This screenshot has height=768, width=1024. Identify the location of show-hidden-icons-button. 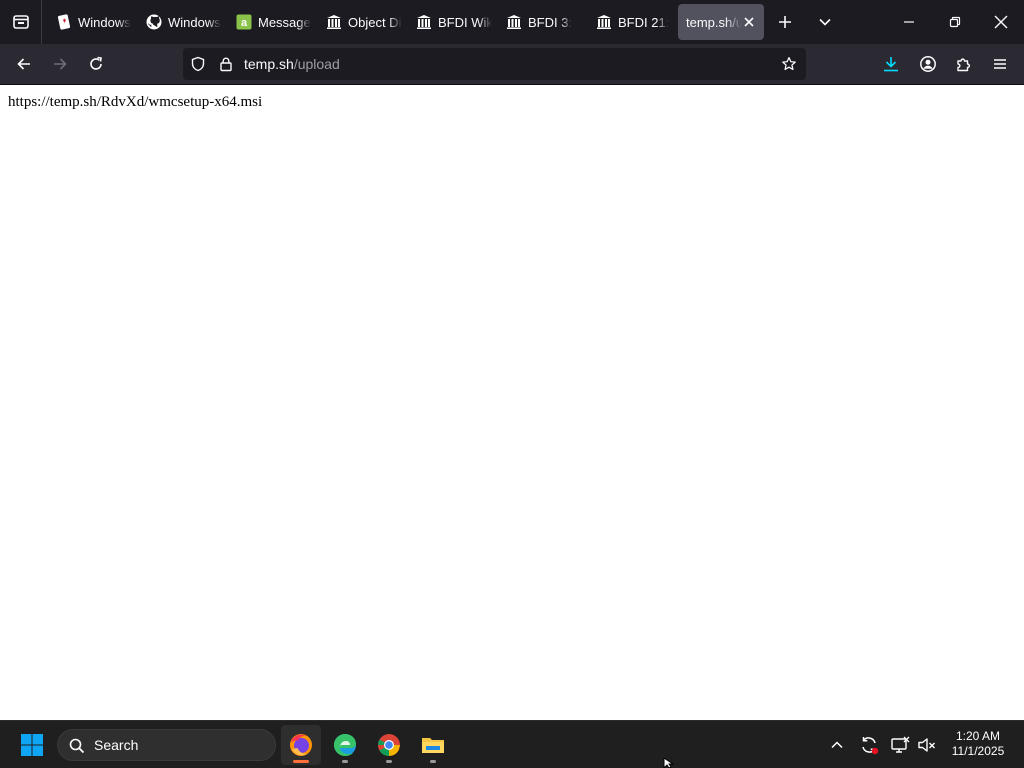
(837, 745).